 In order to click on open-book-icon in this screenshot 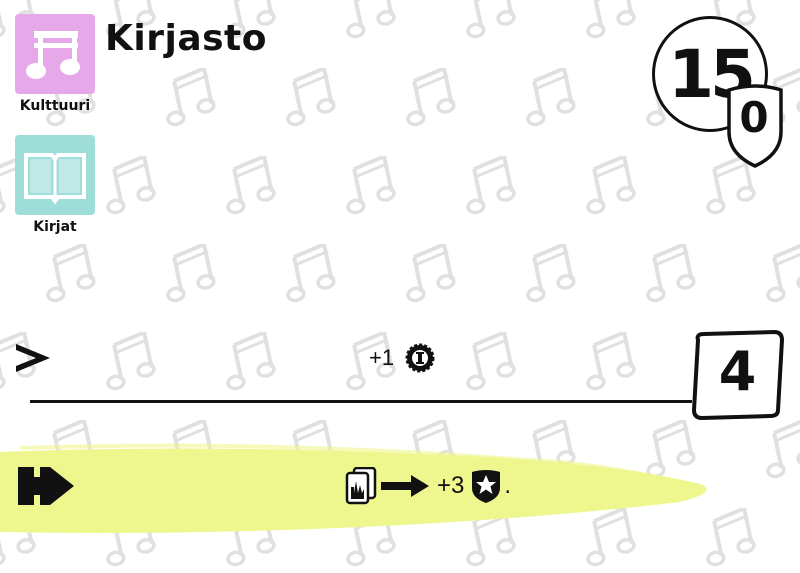, I will do `click(55, 175)`.